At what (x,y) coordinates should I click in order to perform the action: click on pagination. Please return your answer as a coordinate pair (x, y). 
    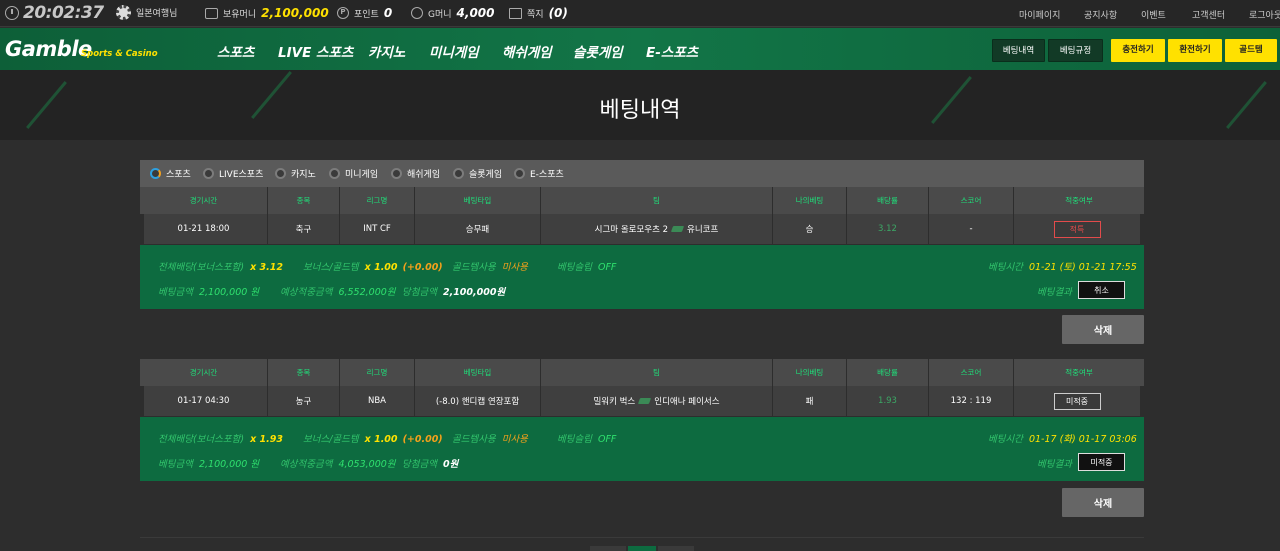
    Looking at the image, I should click on (642, 544).